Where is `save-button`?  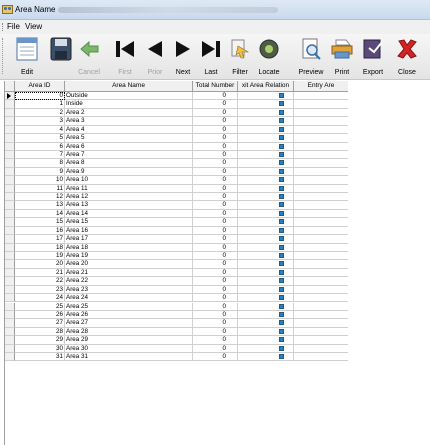 save-button is located at coordinates (61, 57).